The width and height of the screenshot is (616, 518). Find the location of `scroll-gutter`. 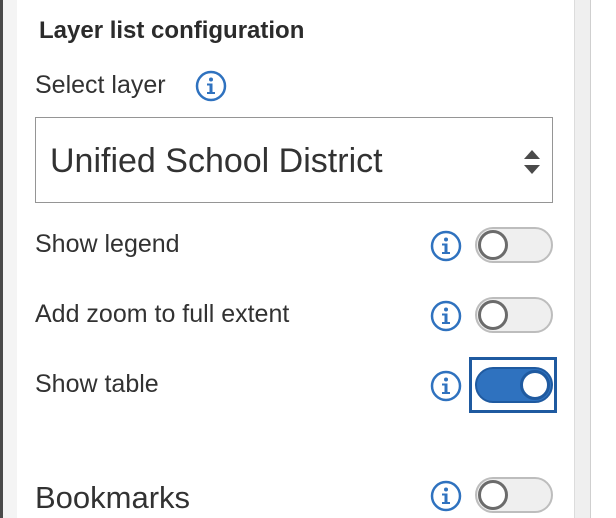

scroll-gutter is located at coordinates (582, 259).